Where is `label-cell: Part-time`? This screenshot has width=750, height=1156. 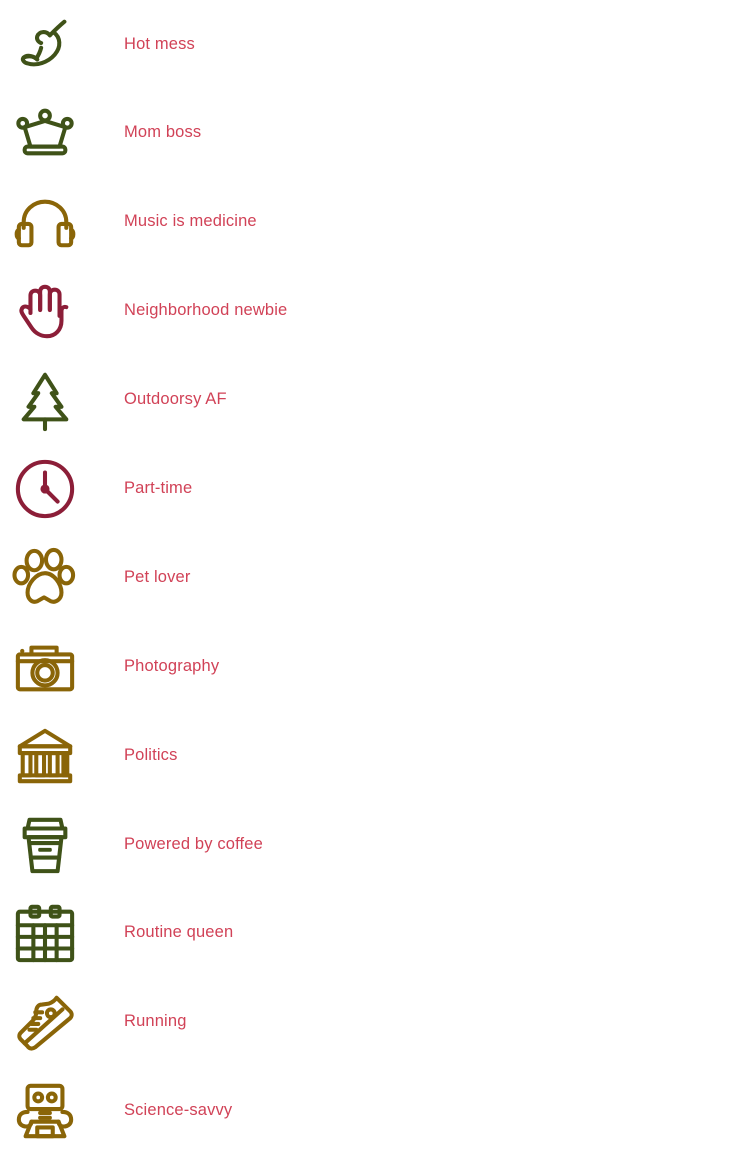 label-cell: Part-time is located at coordinates (420, 489).